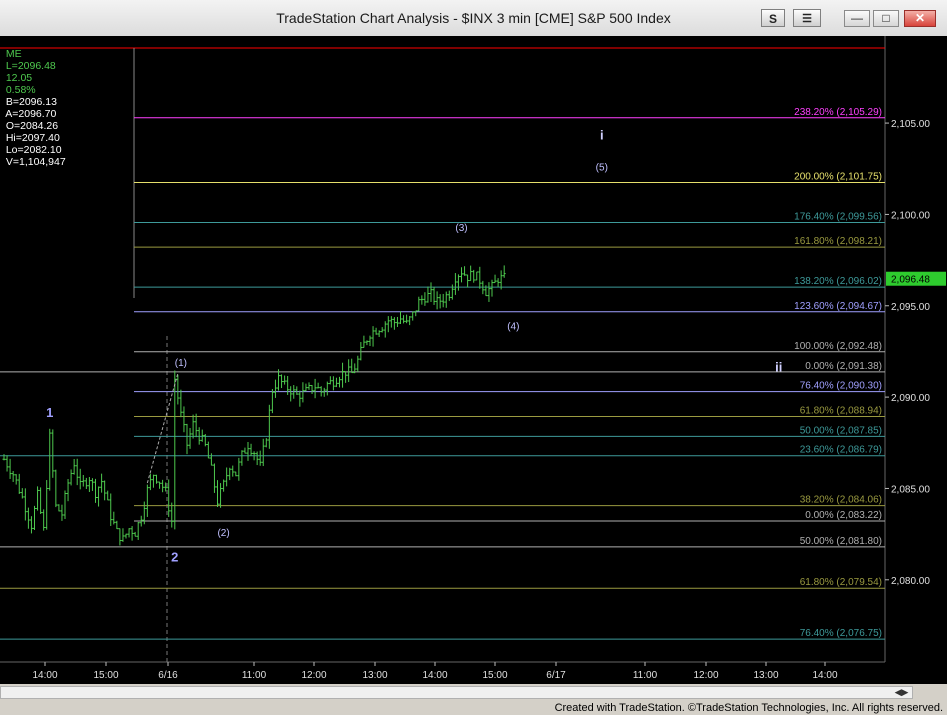 This screenshot has width=947, height=715. Describe the element at coordinates (32, 126) in the screenshot. I see `status-open: O=2084.26` at that location.